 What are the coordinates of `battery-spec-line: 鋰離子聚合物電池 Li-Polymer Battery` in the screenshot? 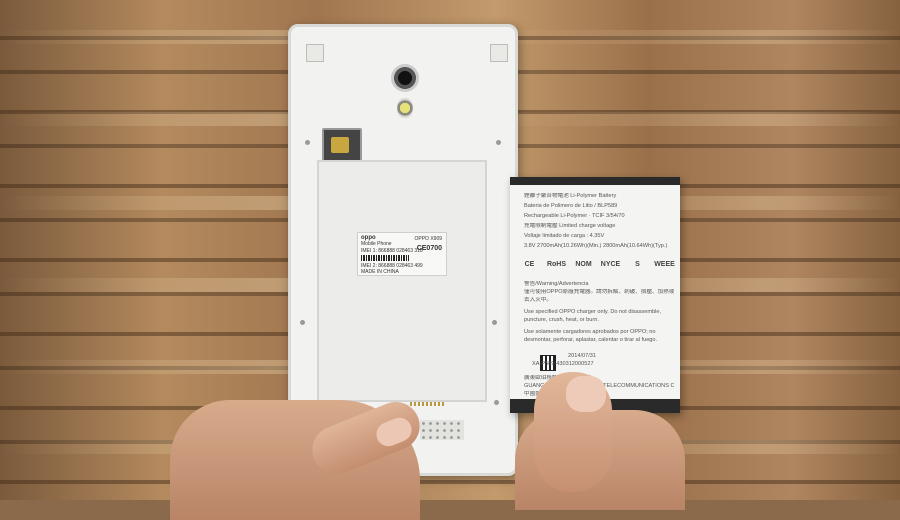 It's located at (570, 196).